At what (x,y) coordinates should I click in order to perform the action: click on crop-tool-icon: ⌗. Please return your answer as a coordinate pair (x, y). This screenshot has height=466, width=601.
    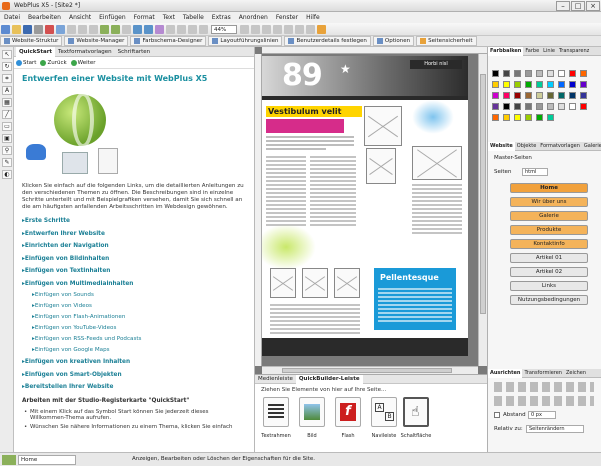
    Looking at the image, I should click on (7, 78).